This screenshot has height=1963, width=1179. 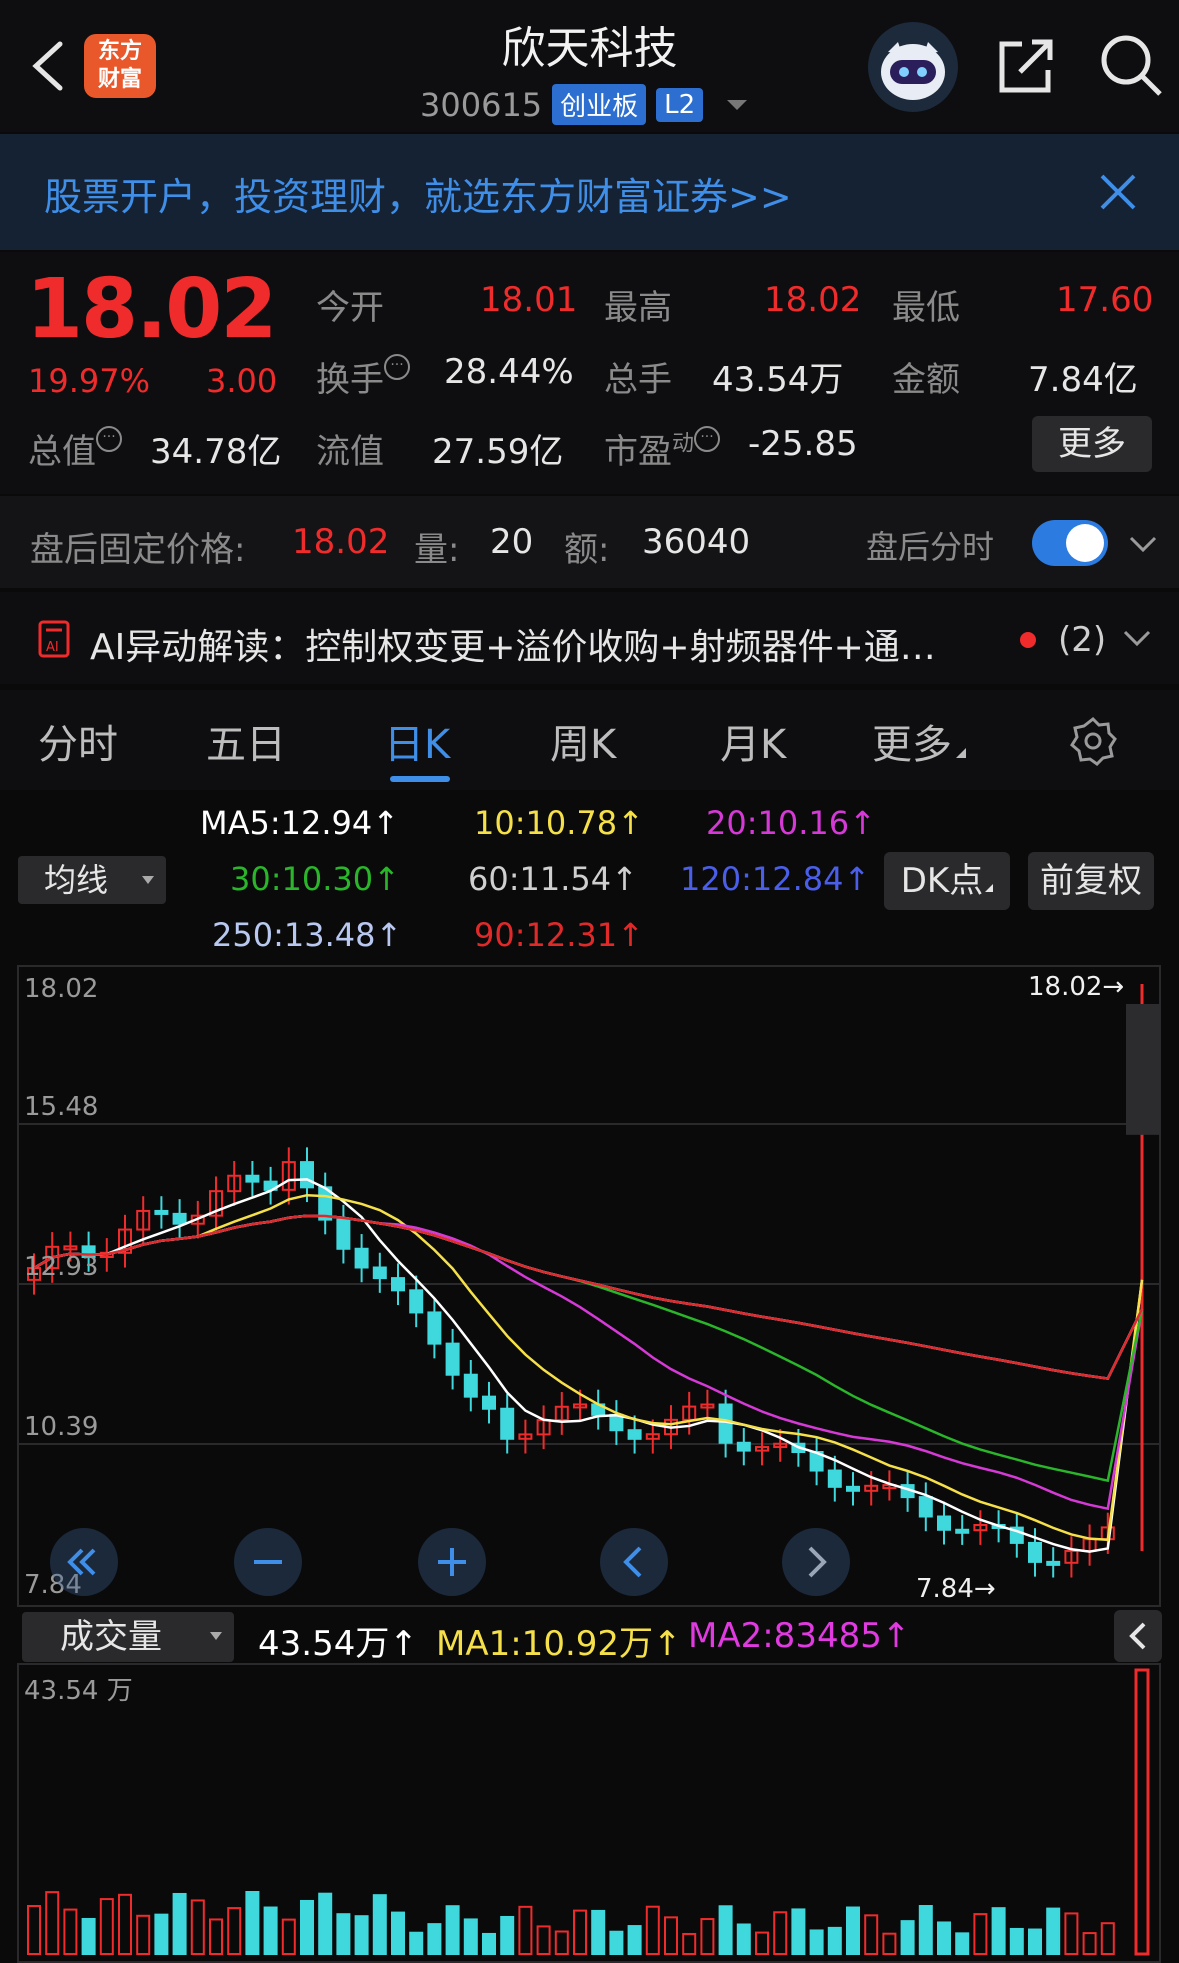 What do you see at coordinates (92, 880) in the screenshot?
I see `indicator-selector: 均线` at bounding box center [92, 880].